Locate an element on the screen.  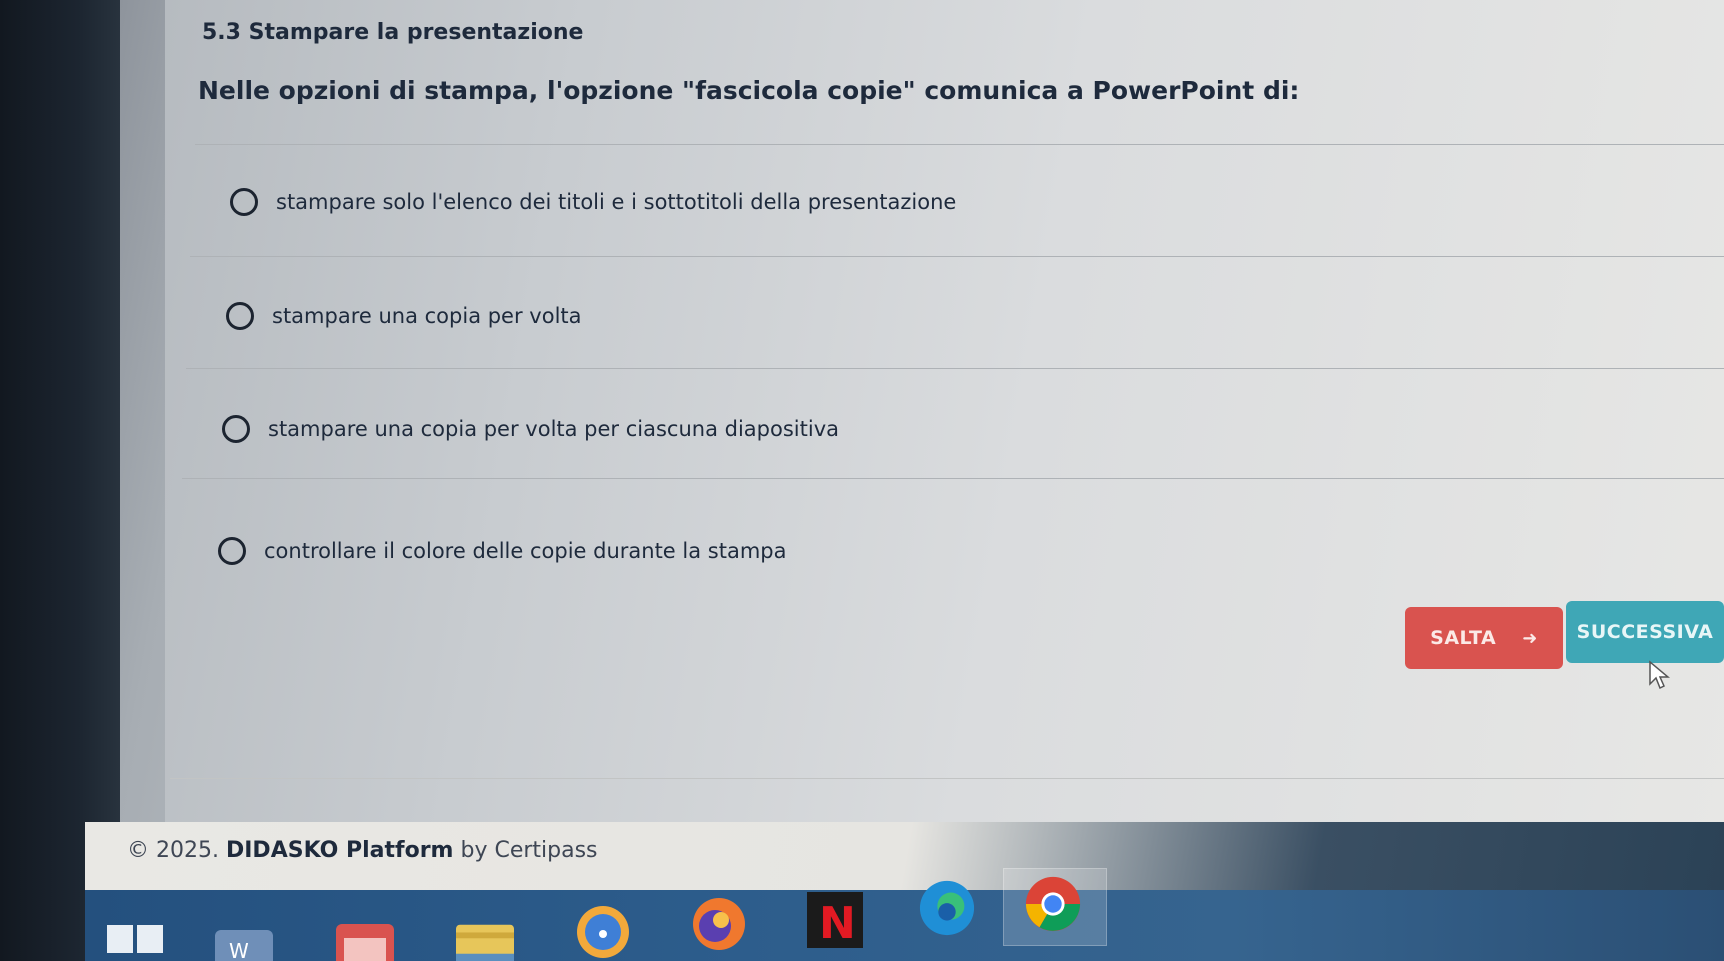
edge-legacy-icon is located at coordinates (603, 932).